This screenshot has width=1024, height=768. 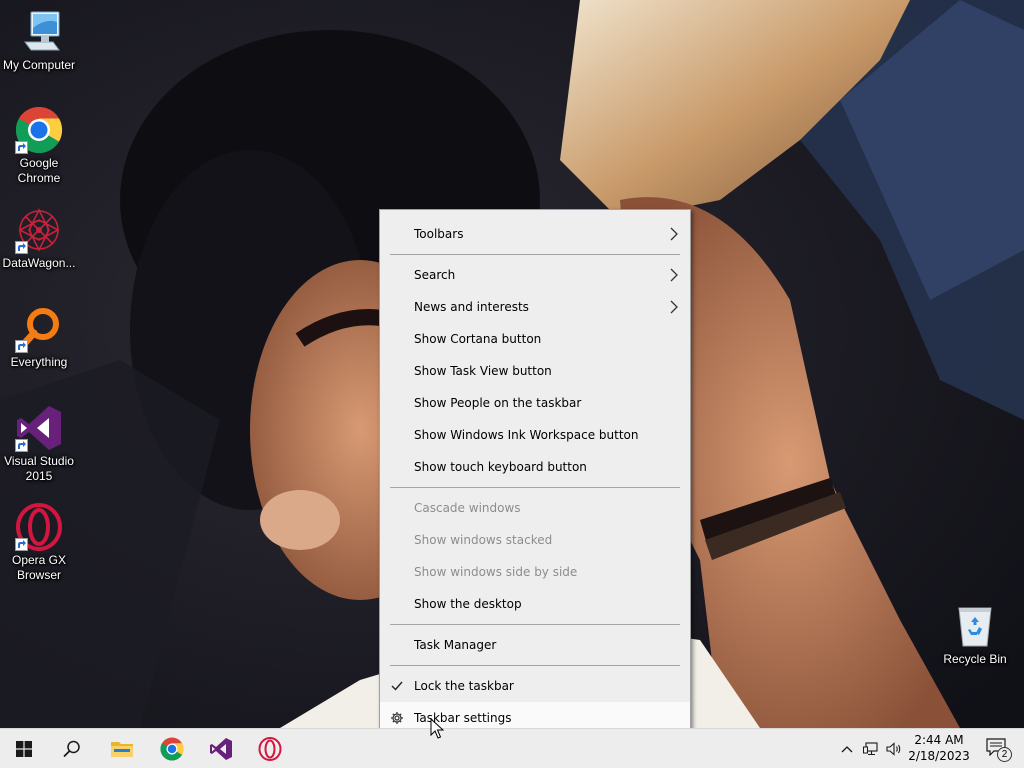 I want to click on taskbar-google-chrome, so click(x=172, y=748).